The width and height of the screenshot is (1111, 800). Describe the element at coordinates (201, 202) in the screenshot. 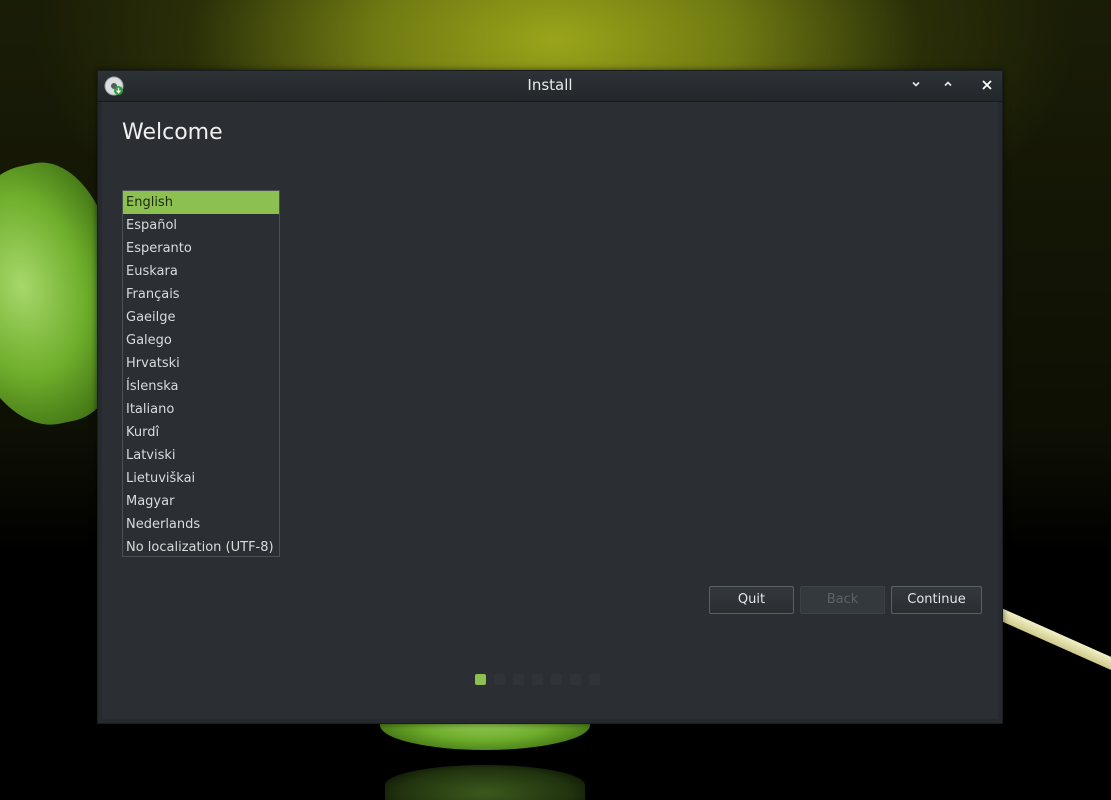

I see `language-item: English` at that location.